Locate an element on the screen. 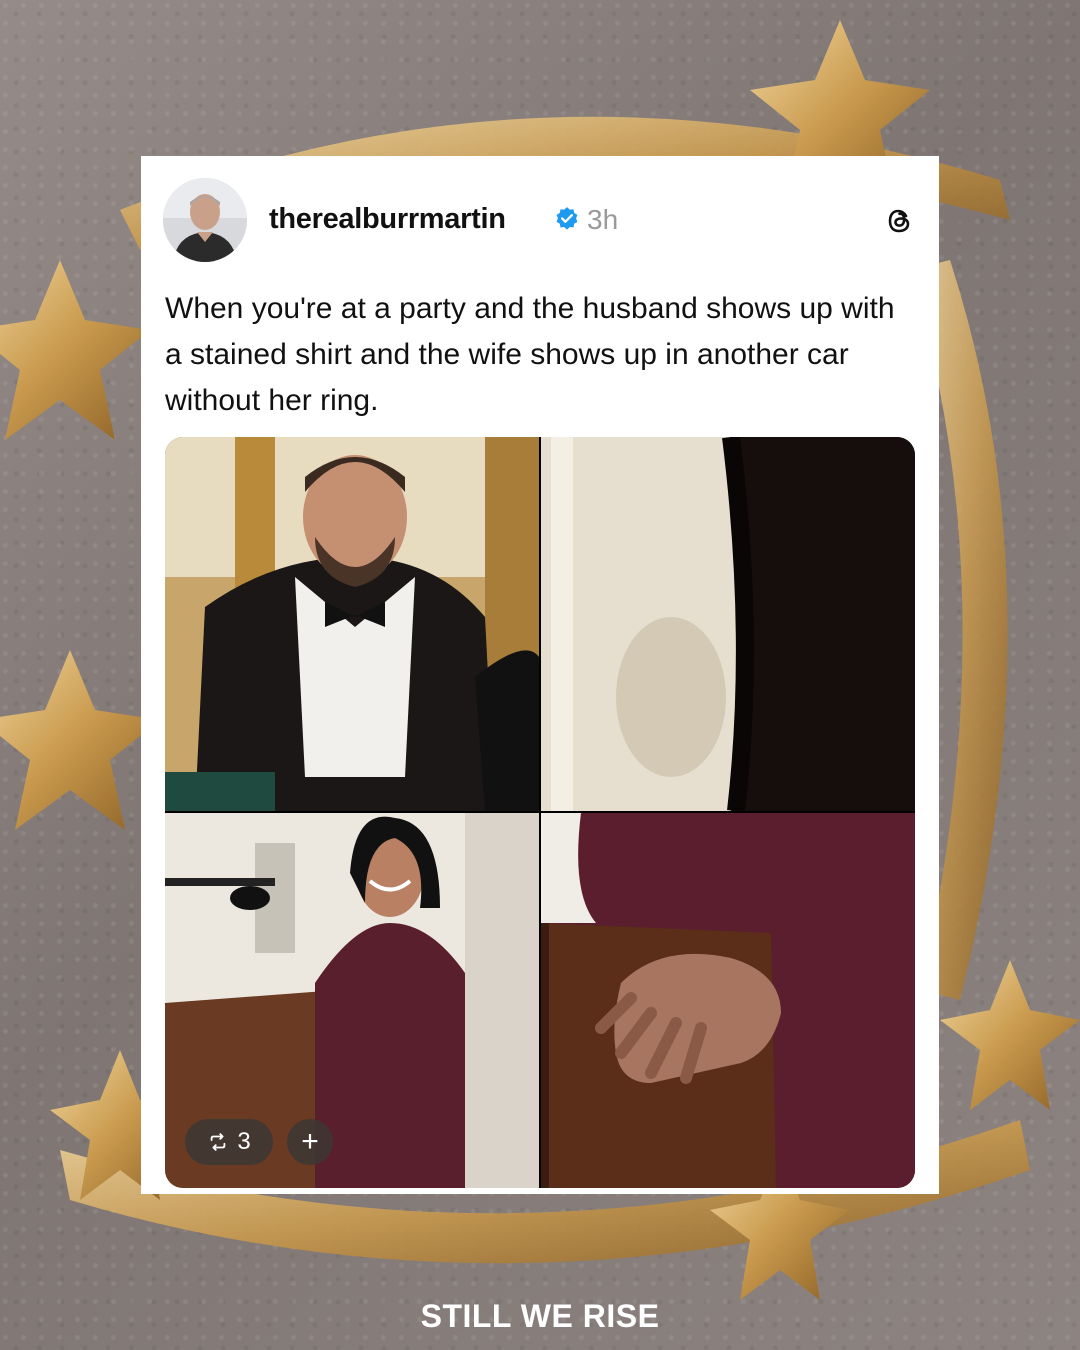 This screenshot has height=1350, width=1080. avatar-image is located at coordinates (205, 220).